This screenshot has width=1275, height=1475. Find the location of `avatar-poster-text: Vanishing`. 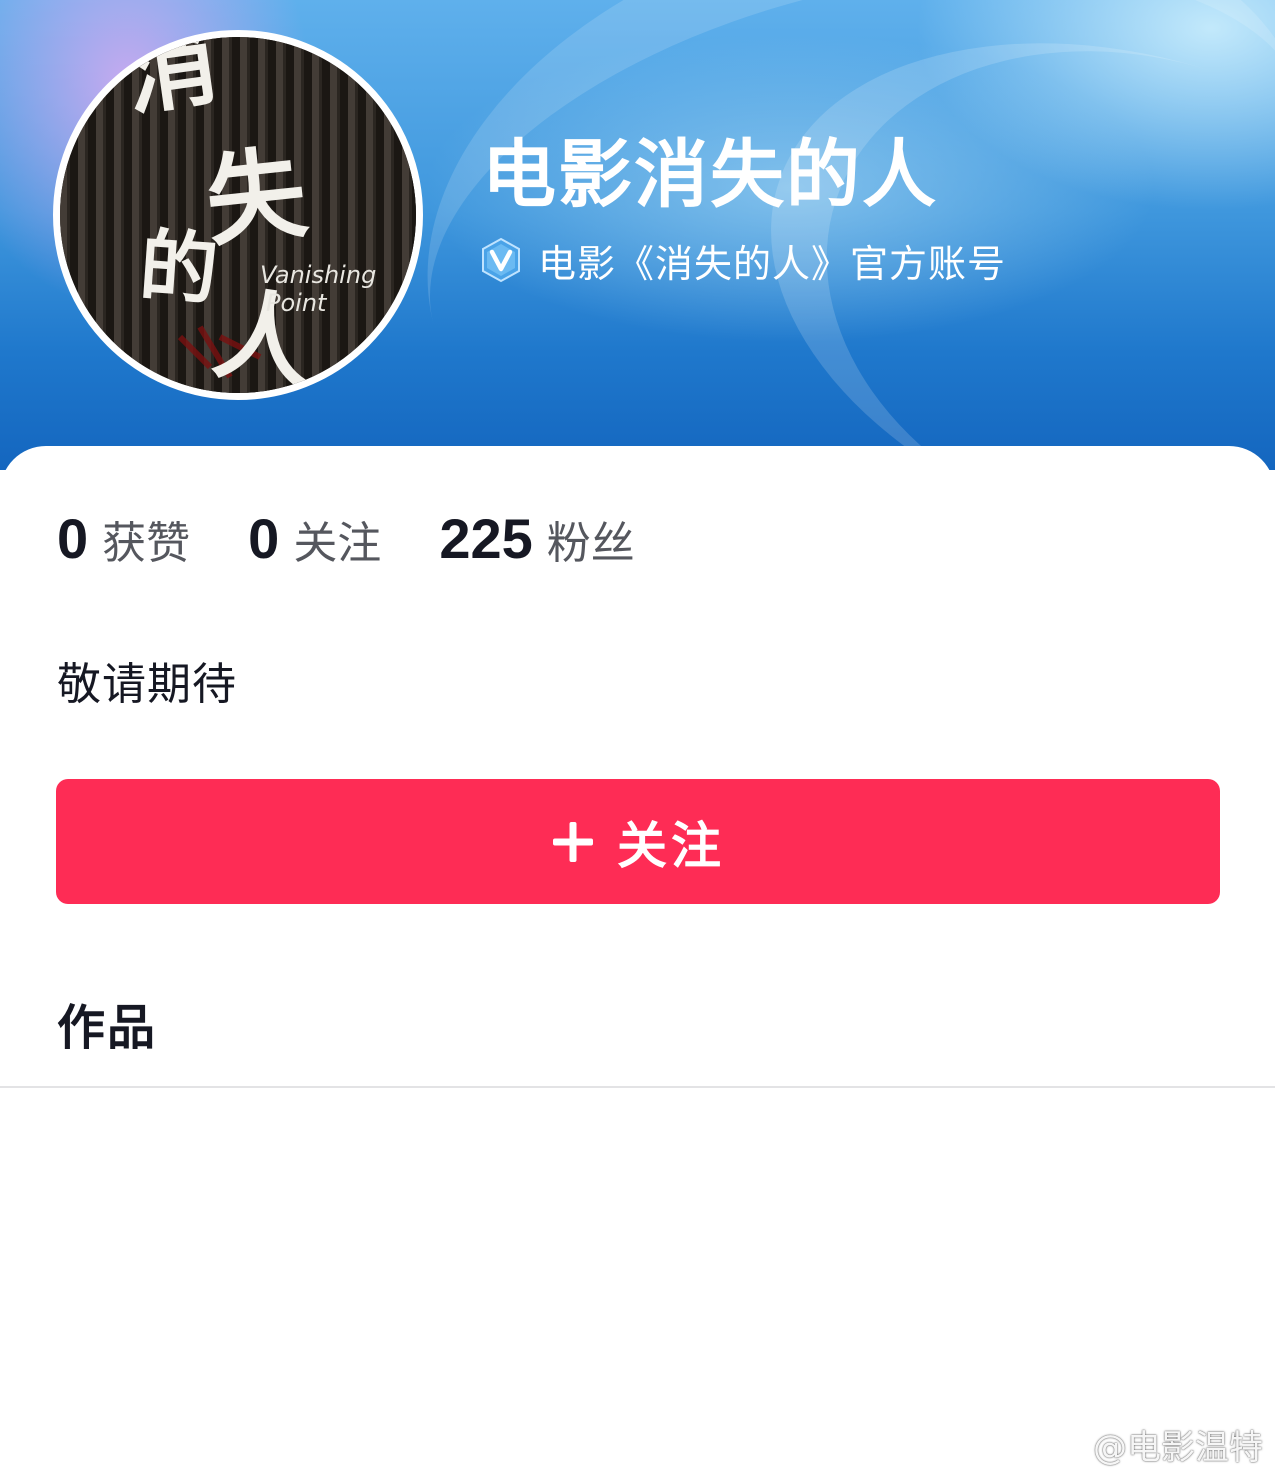

avatar-poster-text: Vanishing is located at coordinates (318, 275).